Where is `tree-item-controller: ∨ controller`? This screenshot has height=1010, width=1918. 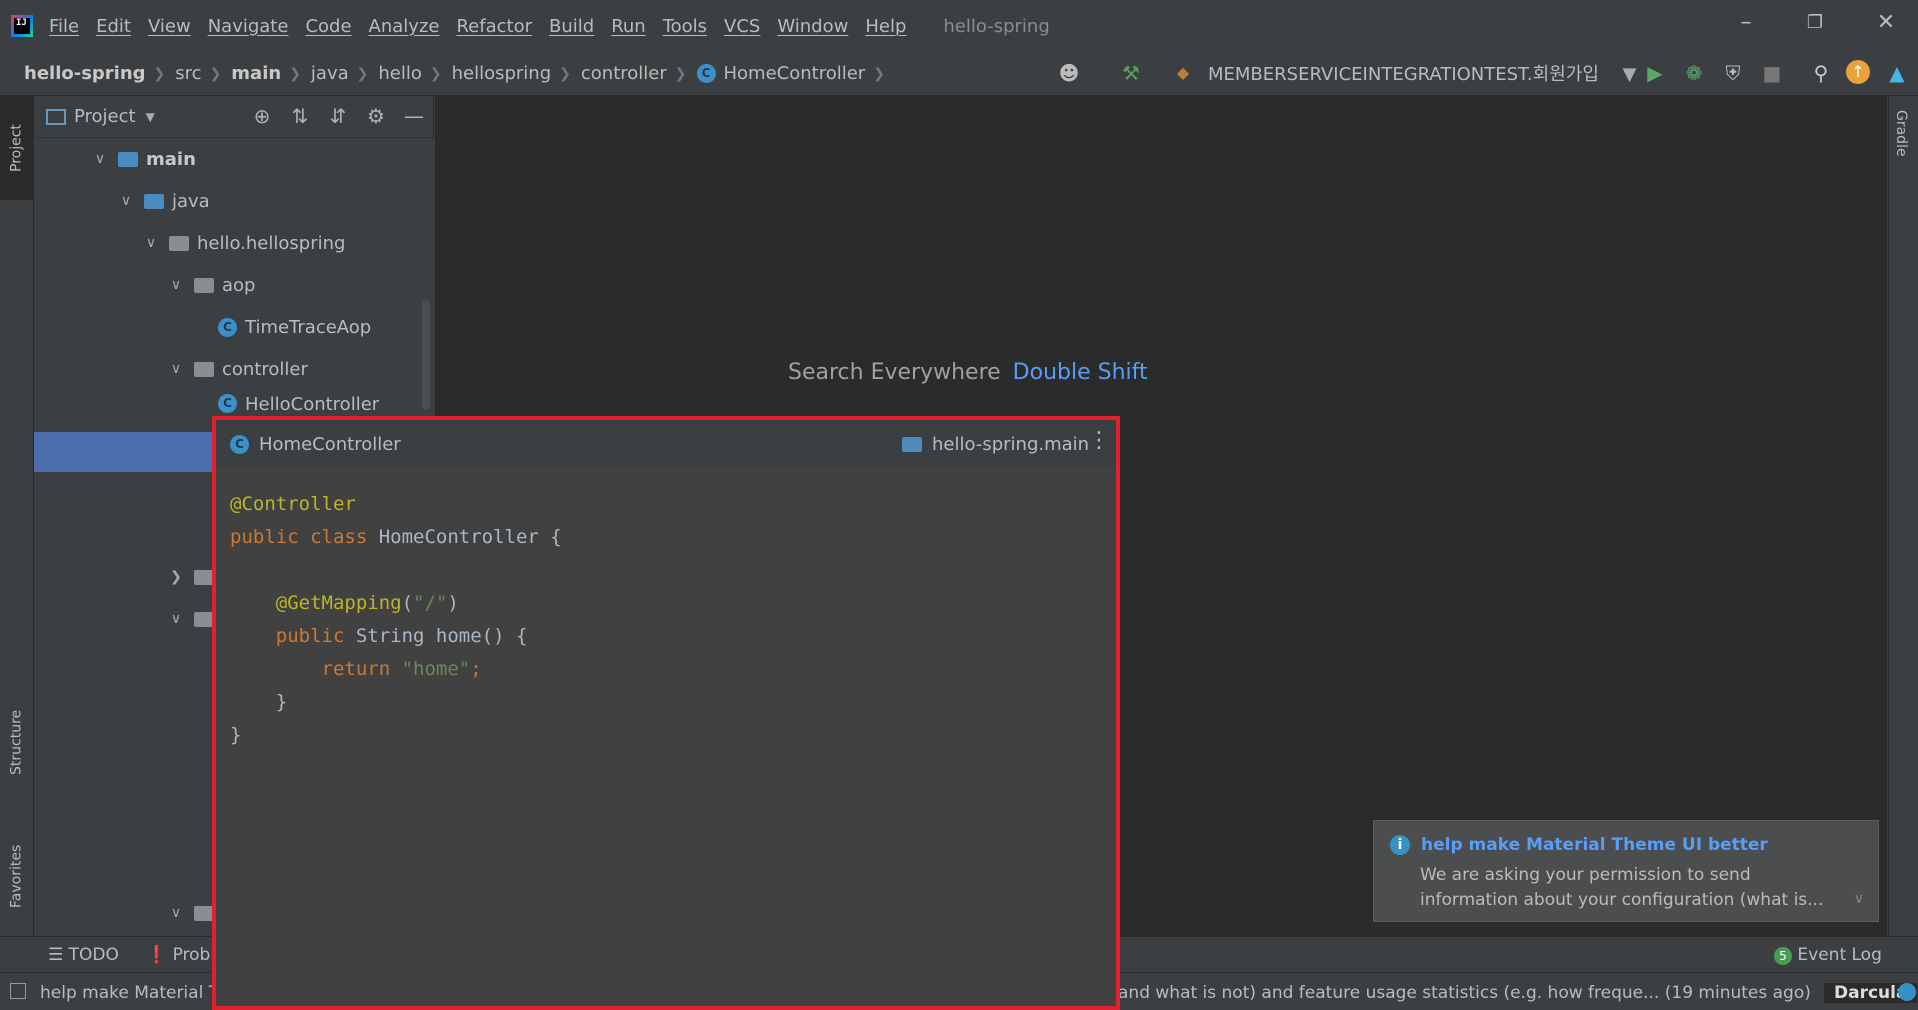
tree-item-controller: ∨ controller is located at coordinates (238, 369).